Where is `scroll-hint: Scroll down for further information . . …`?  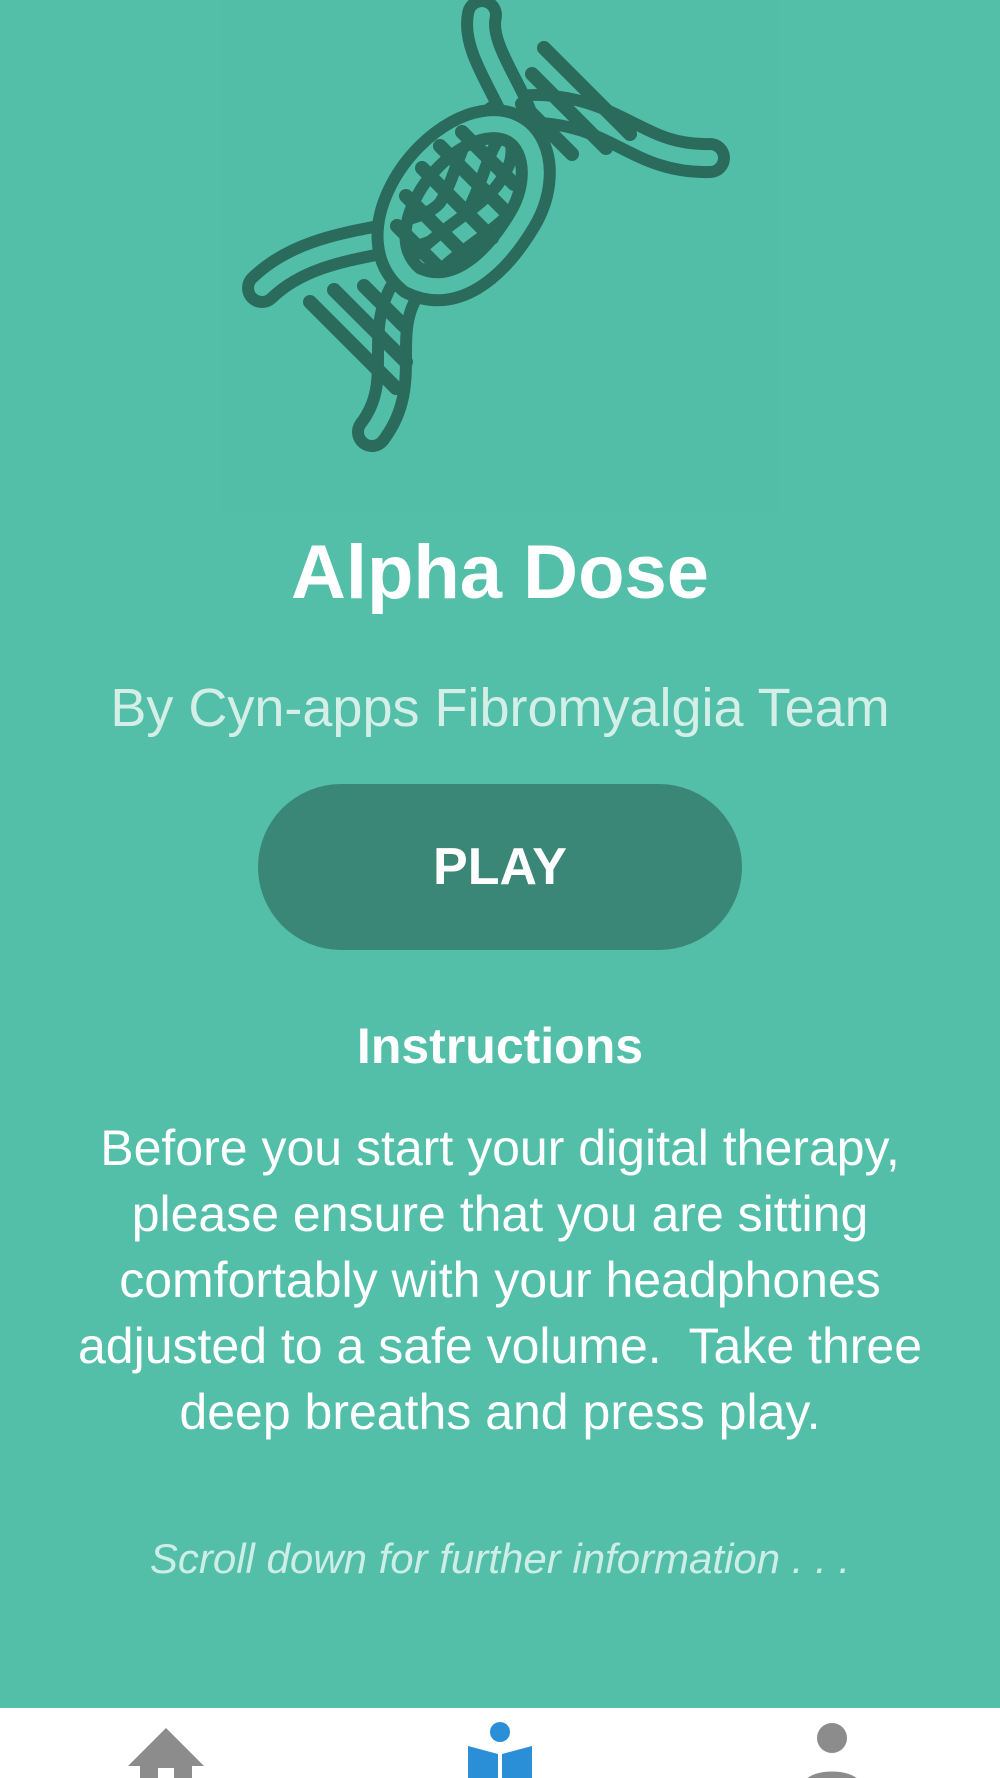 scroll-hint: Scroll down for further information . . … is located at coordinates (500, 1558).